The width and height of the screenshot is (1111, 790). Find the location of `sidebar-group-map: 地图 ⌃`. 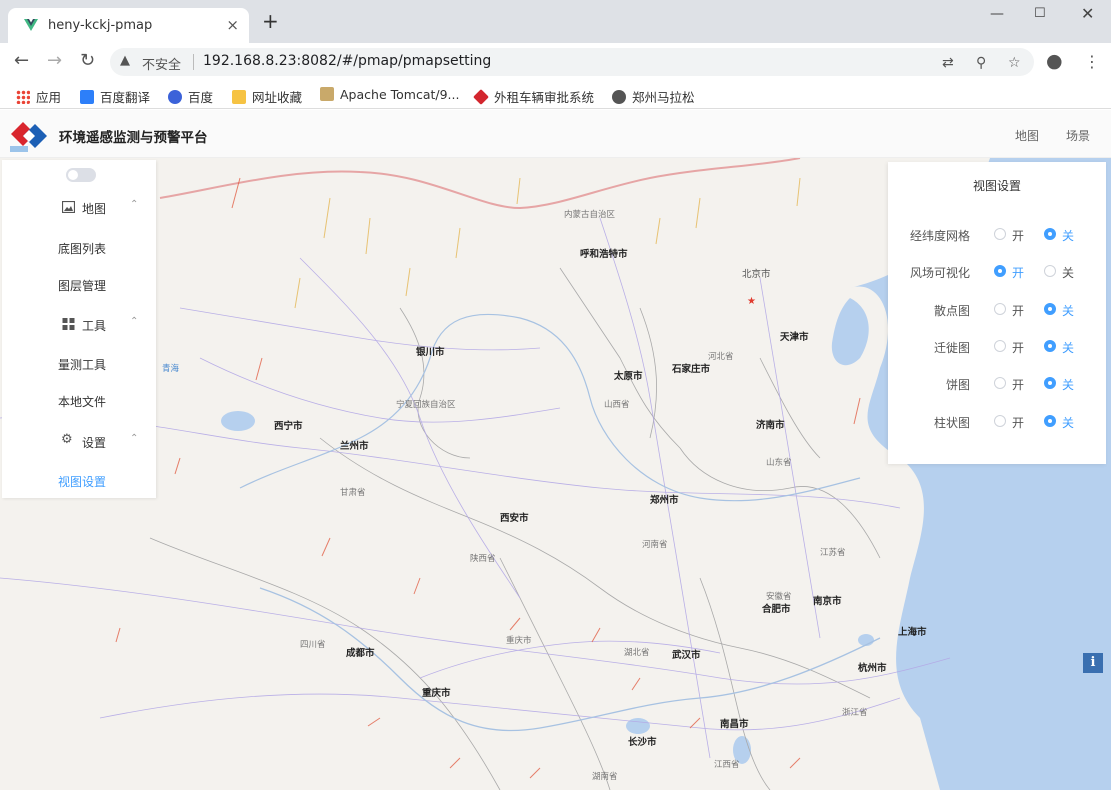

sidebar-group-map: 地图 ⌃ is located at coordinates (79, 208).